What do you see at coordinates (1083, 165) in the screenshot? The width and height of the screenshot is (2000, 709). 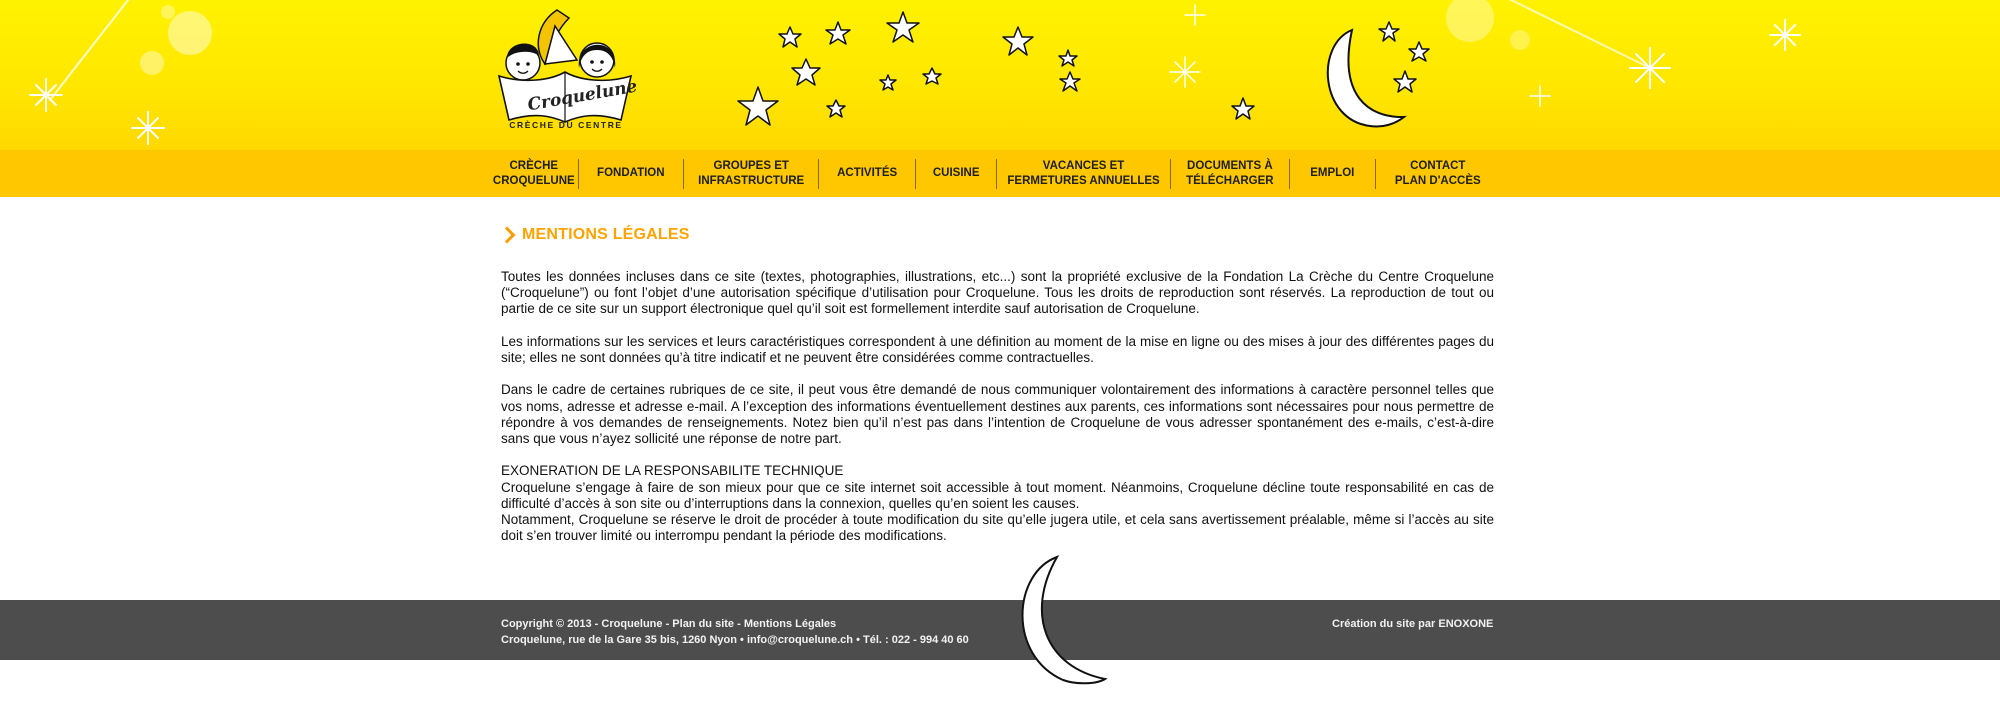 I see `nav-label-line-1: VACANCES ET` at bounding box center [1083, 165].